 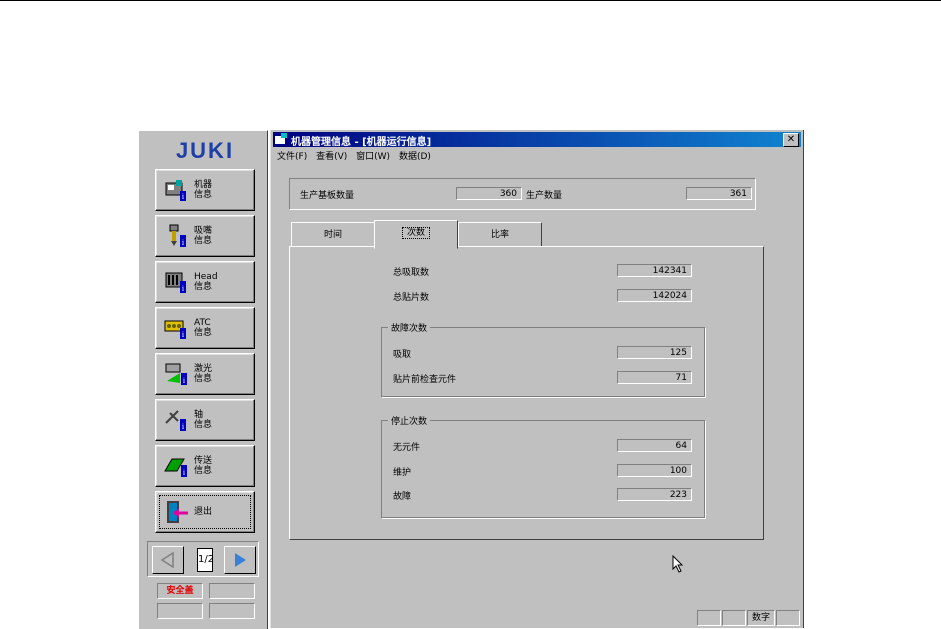 I want to click on page-indicator: 1/2, so click(x=205, y=560).